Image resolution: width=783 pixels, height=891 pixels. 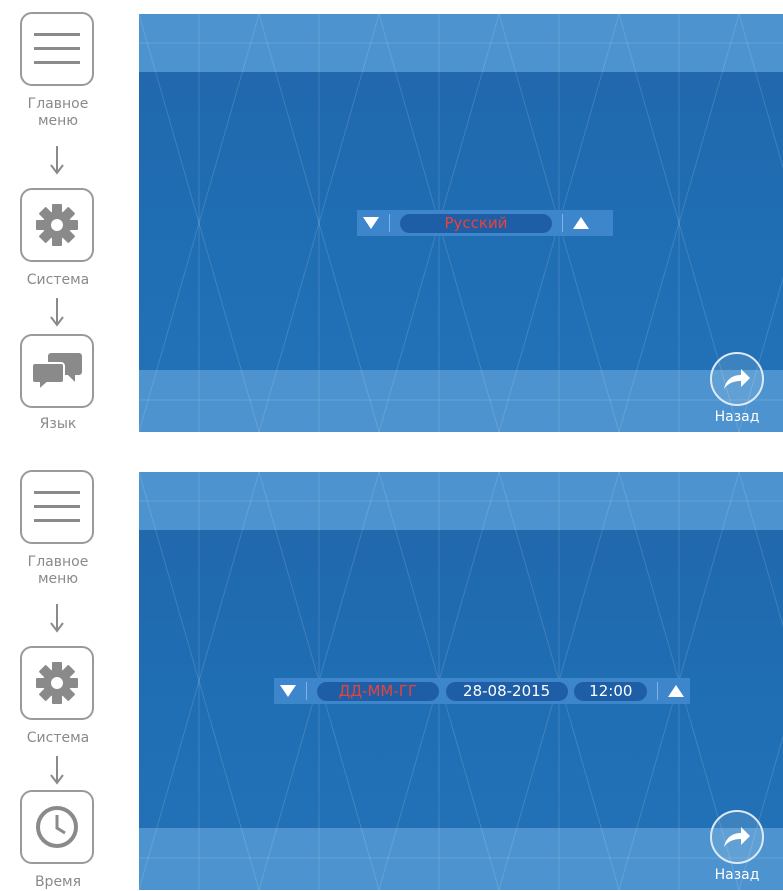 I want to click on chat-bubbles-icon, so click(x=56, y=372).